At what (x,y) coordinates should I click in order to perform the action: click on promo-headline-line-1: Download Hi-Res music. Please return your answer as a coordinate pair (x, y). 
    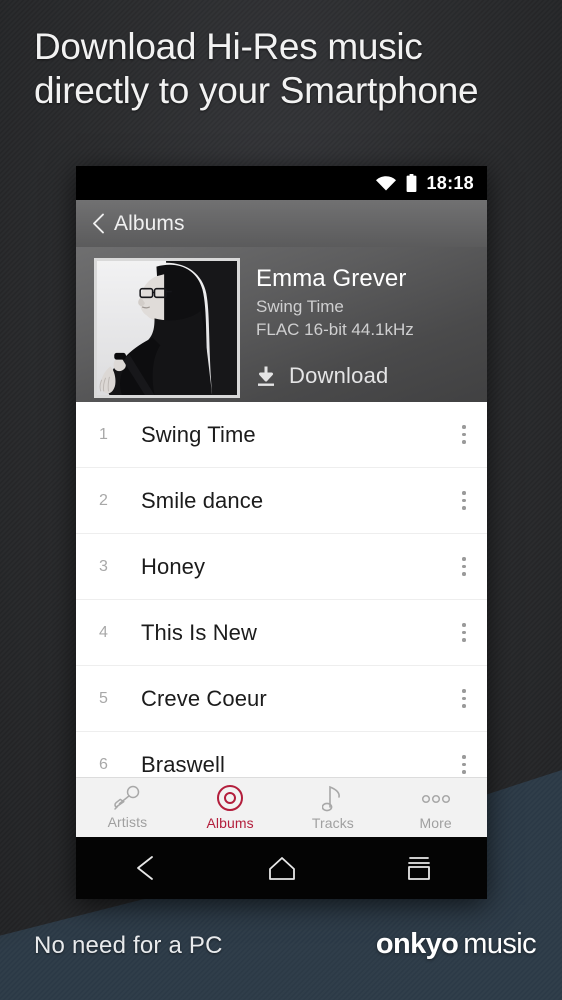
    Looking at the image, I should click on (228, 46).